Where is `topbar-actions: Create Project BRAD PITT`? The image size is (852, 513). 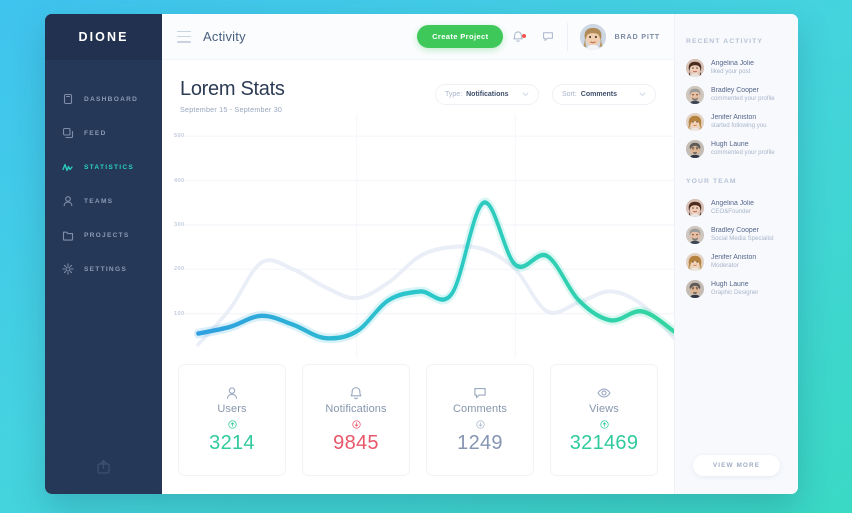 topbar-actions: Create Project BRAD PITT is located at coordinates (538, 36).